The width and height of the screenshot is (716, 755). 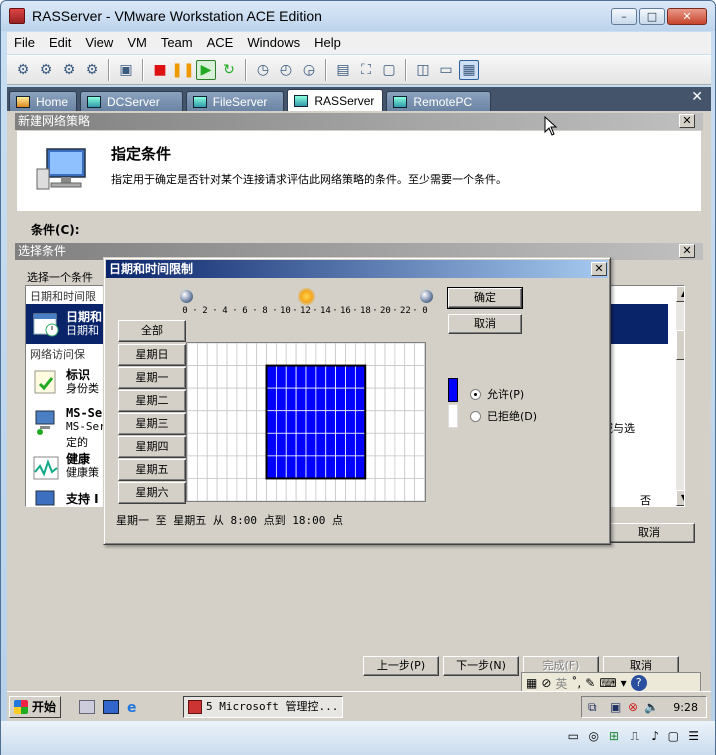 I want to click on tab-remotepc: RemotePC, so click(x=439, y=101).